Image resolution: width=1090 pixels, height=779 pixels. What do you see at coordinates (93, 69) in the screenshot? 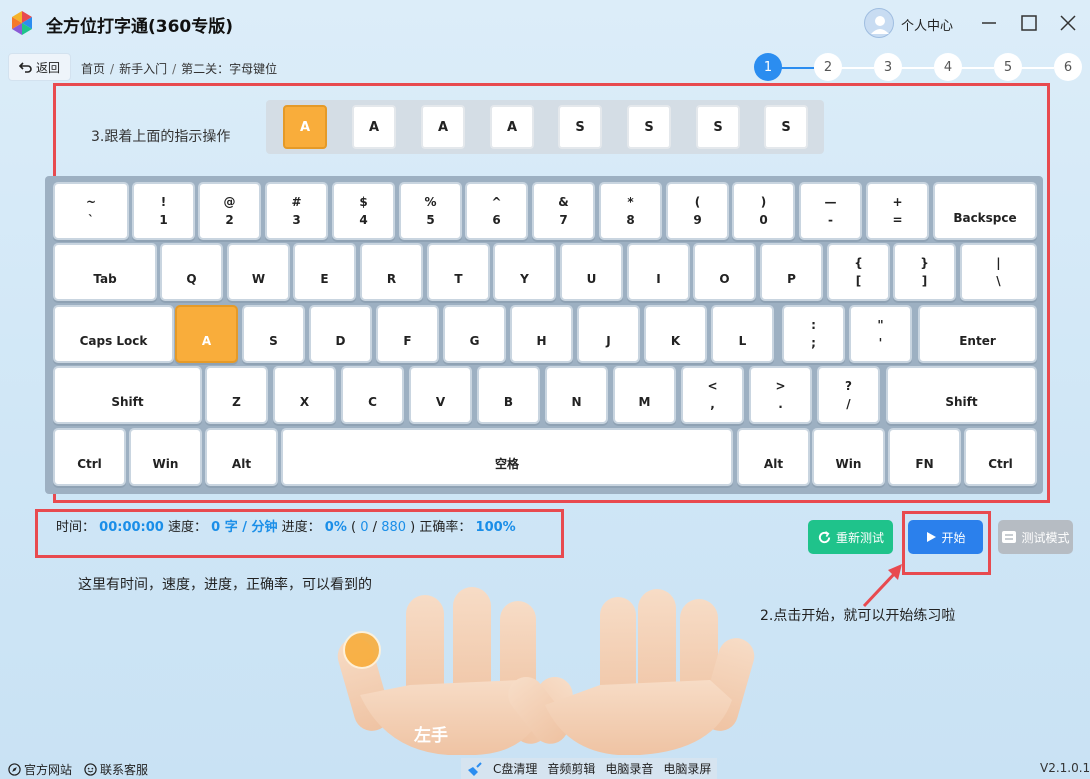
I see `breadcrumb-home: 首页` at bounding box center [93, 69].